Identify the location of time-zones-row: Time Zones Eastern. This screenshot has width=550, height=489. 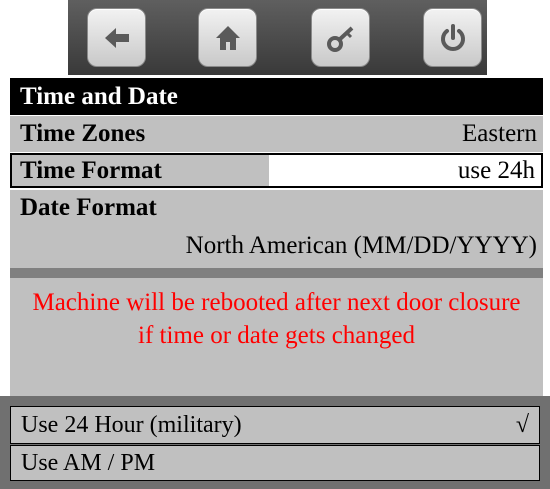
(276, 134).